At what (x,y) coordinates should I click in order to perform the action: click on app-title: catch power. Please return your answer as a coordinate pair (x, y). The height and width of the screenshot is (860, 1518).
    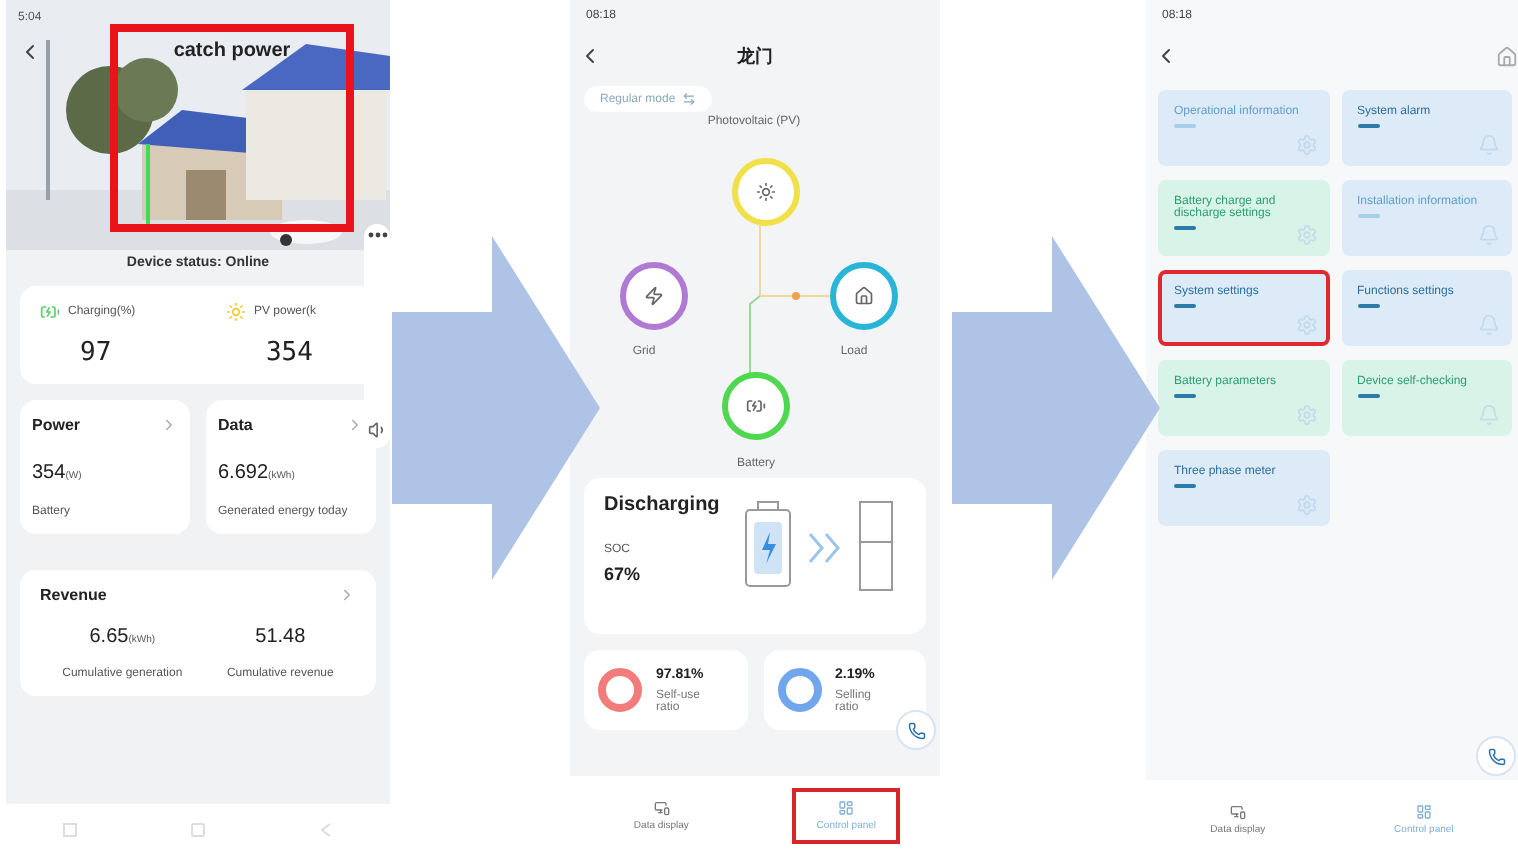
    Looking at the image, I should click on (232, 52).